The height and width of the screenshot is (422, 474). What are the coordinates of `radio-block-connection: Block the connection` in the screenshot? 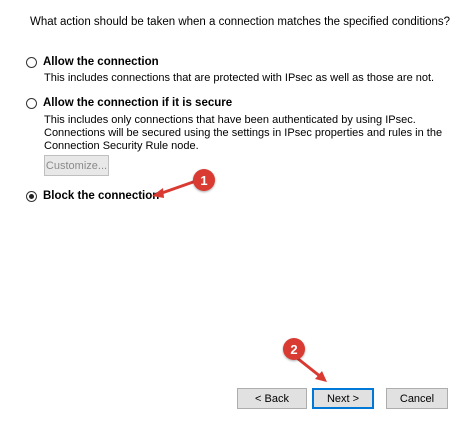 It's located at (92, 196).